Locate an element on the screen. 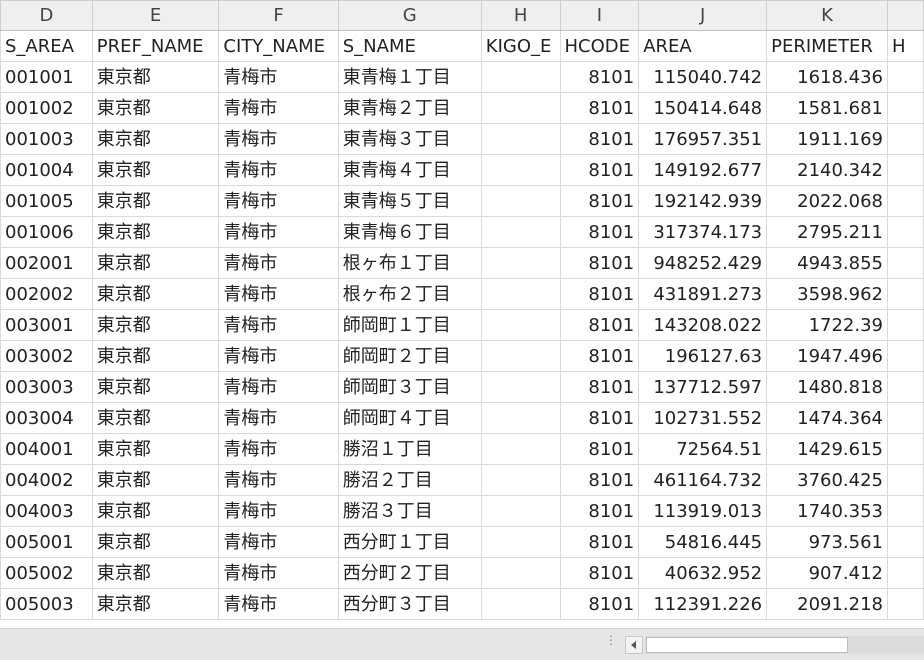 The image size is (924, 660). table-cell: 003002 is located at coordinates (46, 356).